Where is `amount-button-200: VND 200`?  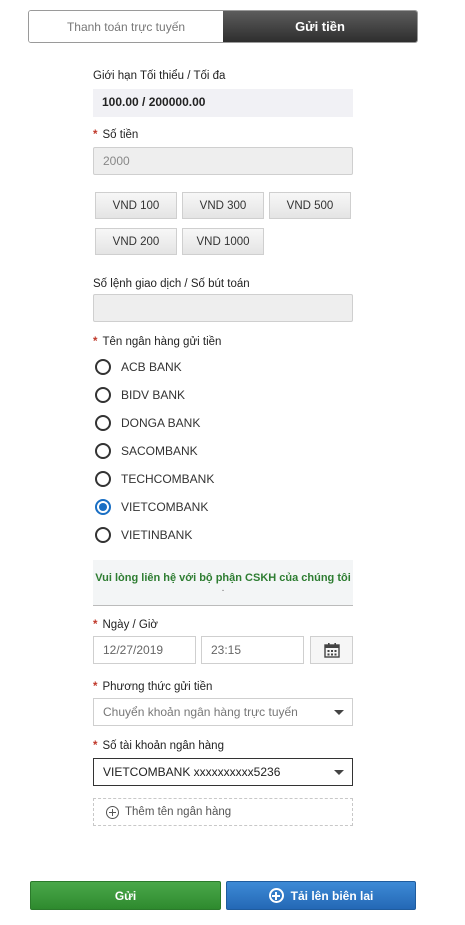
amount-button-200: VND 200 is located at coordinates (136, 241).